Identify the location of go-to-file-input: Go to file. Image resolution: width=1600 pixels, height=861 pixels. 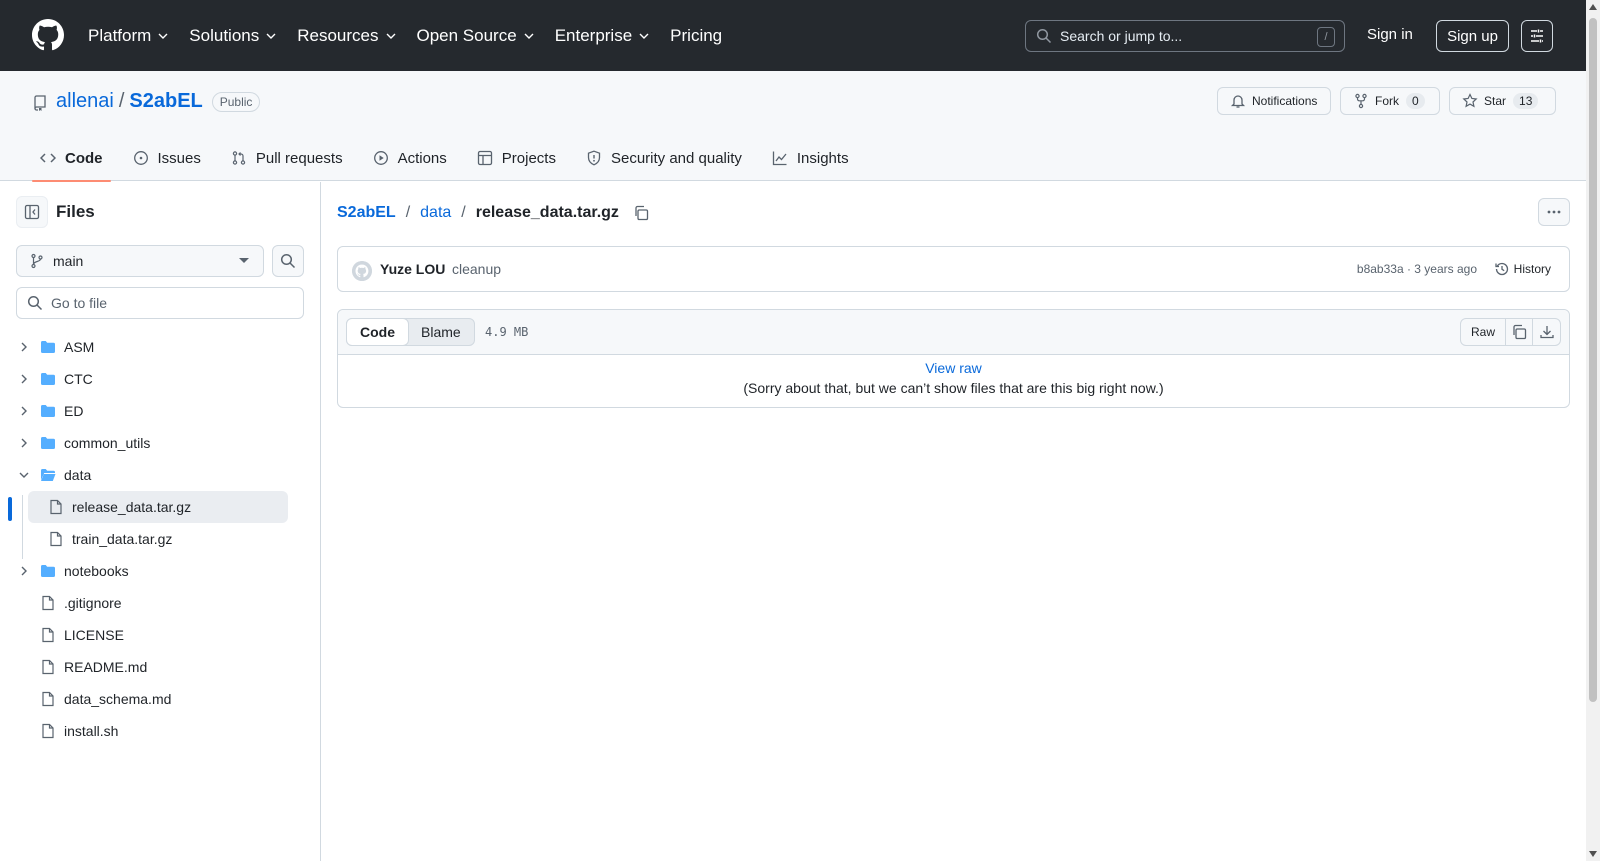
(160, 303).